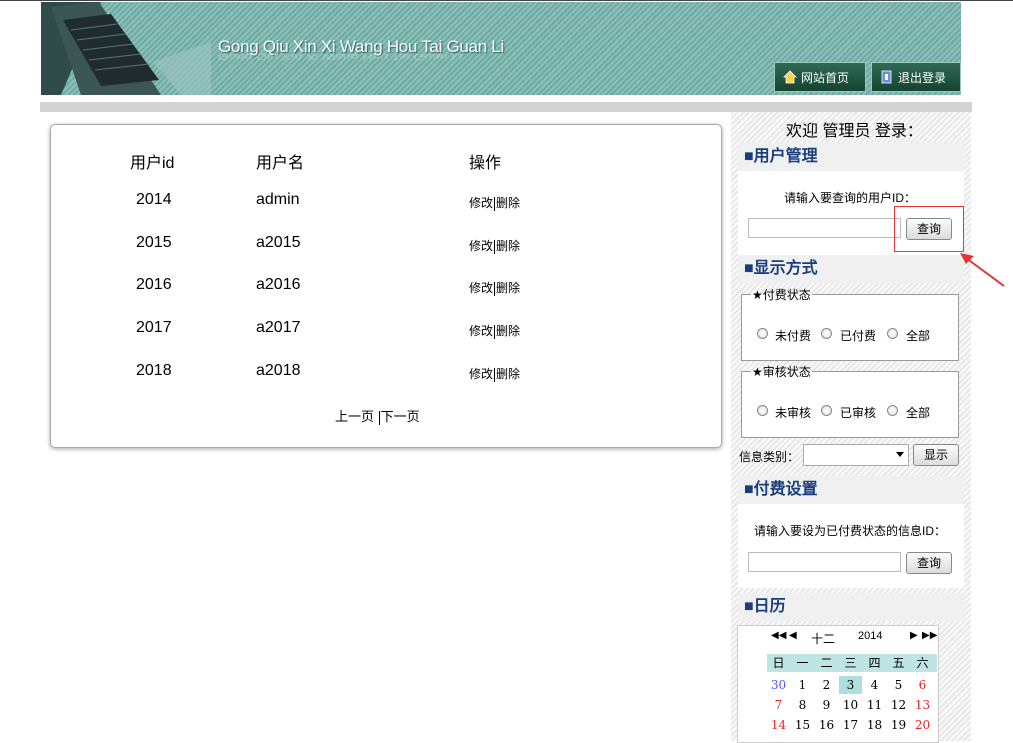 This screenshot has height=743, width=1013. What do you see at coordinates (856, 455) in the screenshot?
I see `category-select` at bounding box center [856, 455].